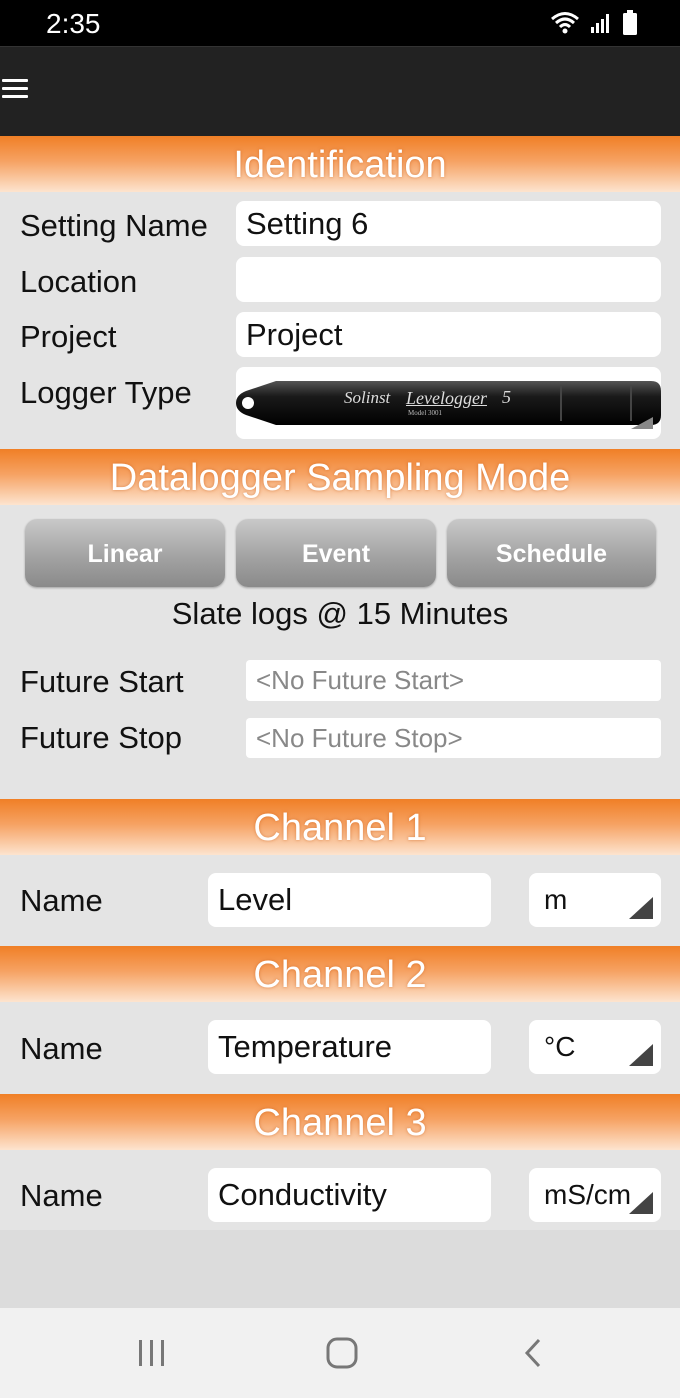 The height and width of the screenshot is (1398, 680). I want to click on channel-3-name-value: Conductivity, so click(302, 1194).